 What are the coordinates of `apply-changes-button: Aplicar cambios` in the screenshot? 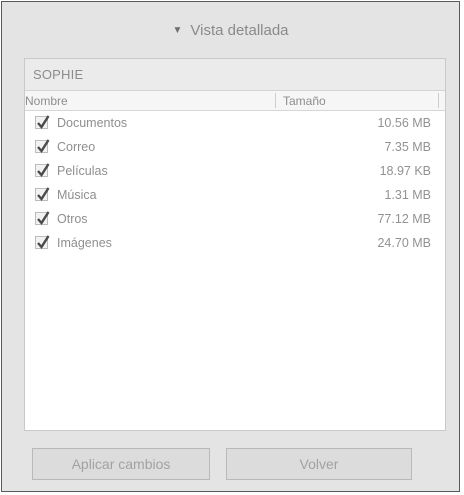 It's located at (121, 464).